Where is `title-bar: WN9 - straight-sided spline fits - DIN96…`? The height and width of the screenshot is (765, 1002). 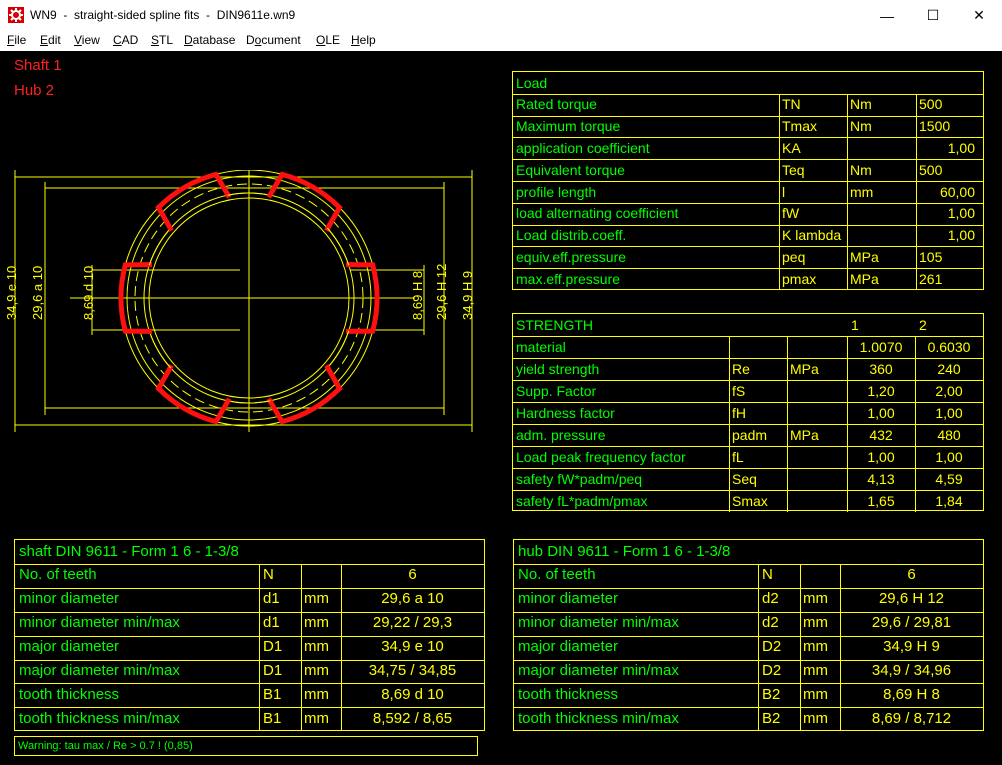
title-bar: WN9 - straight-sided spline fits - DIN96… is located at coordinates (501, 15).